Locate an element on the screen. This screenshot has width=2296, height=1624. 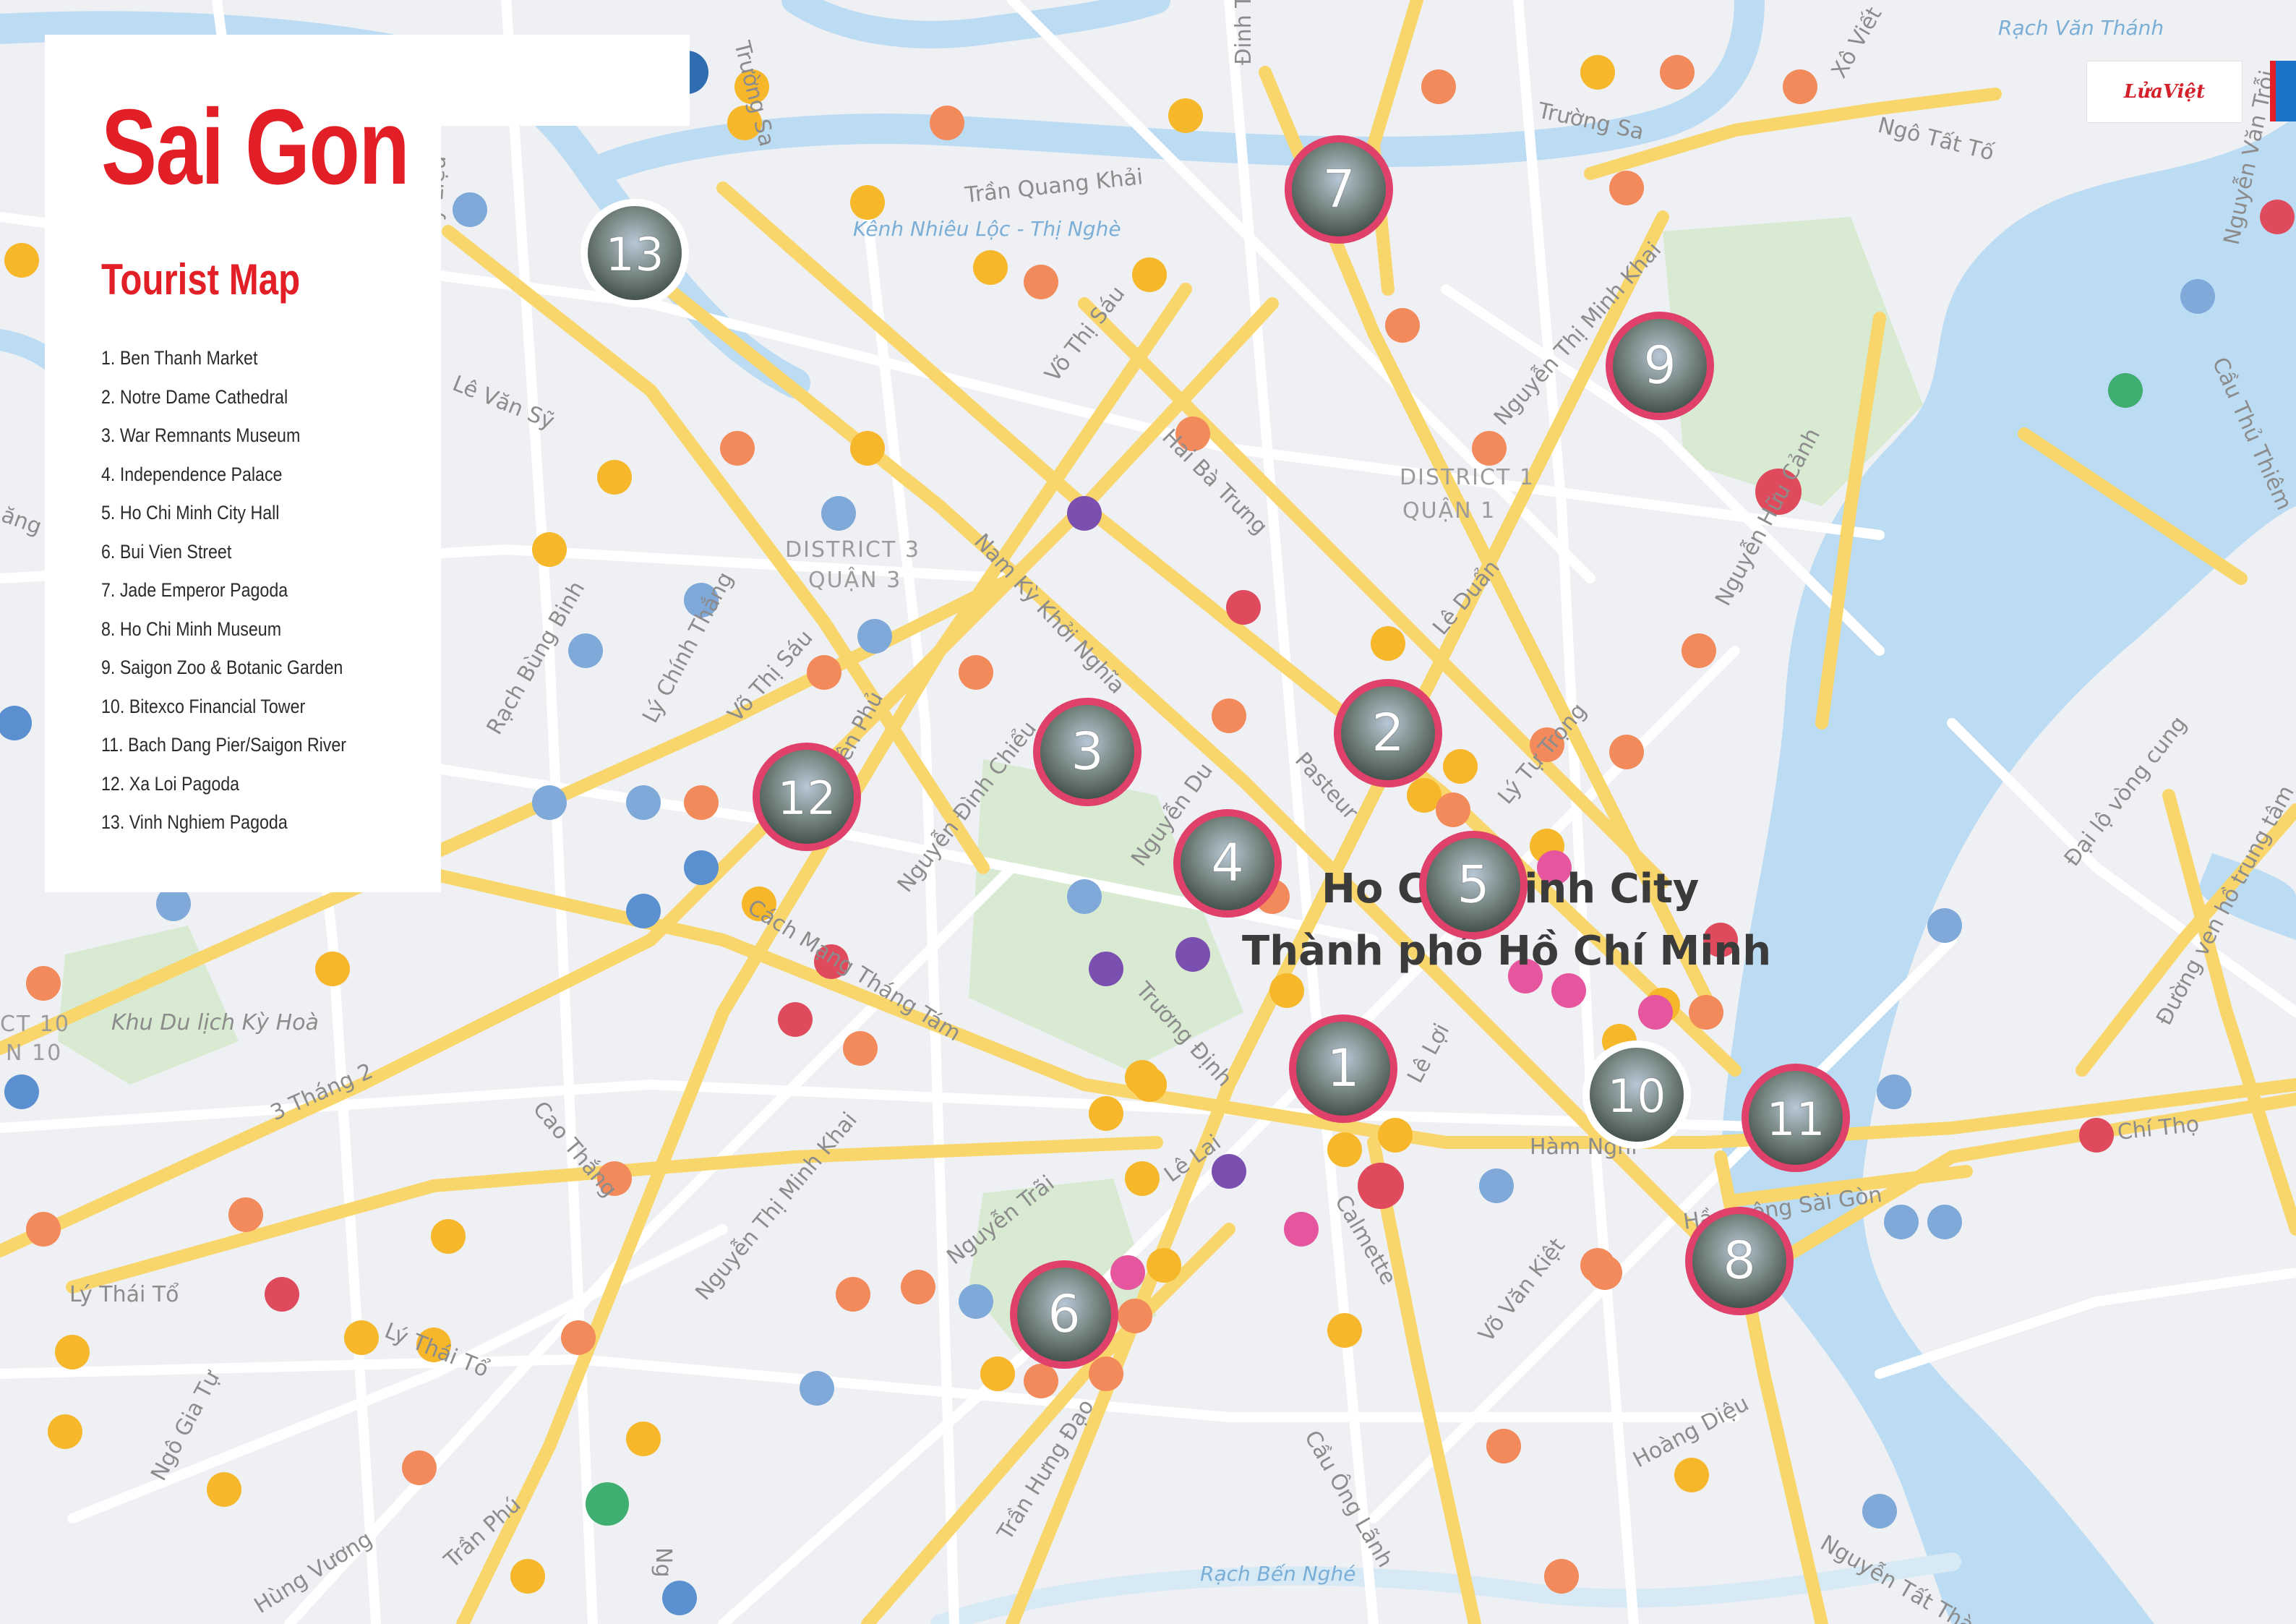
legend-item: 7. Jade Emperor Pagoda is located at coordinates (194, 590).